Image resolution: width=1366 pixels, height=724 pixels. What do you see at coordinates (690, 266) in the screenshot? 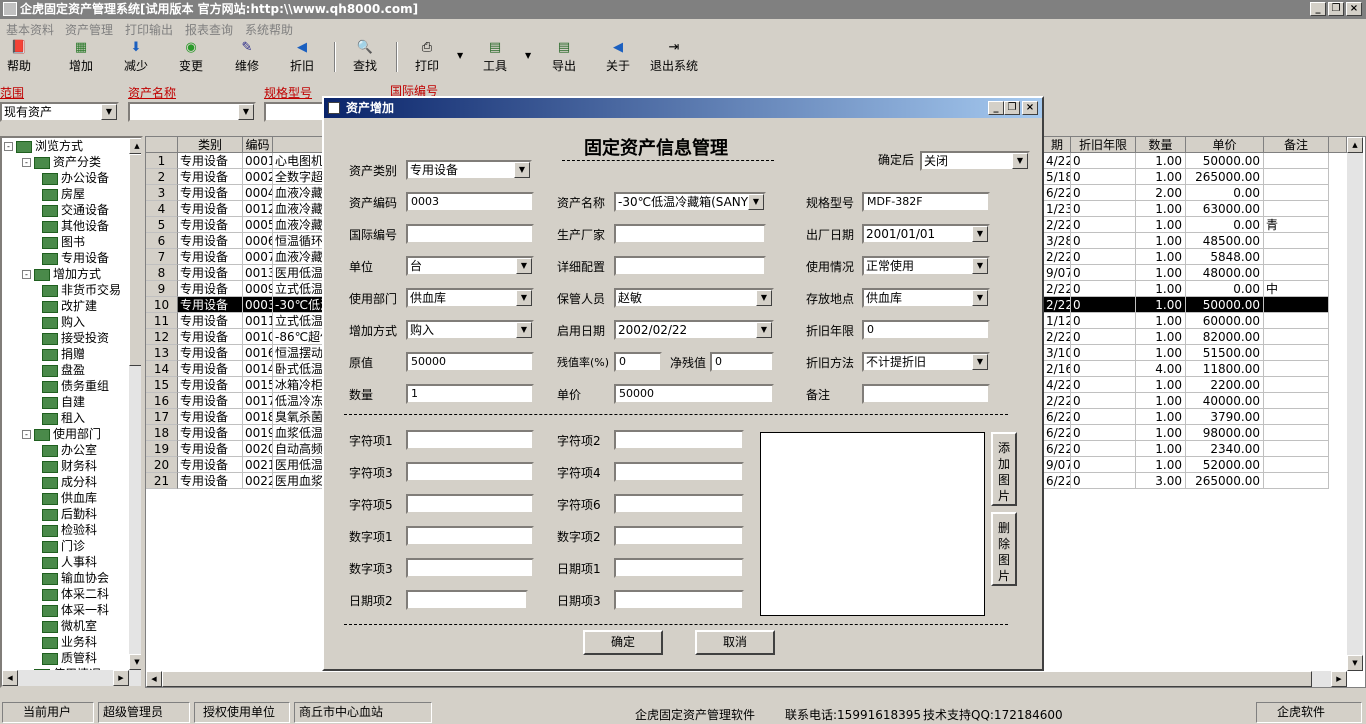
I see `config-input` at bounding box center [690, 266].